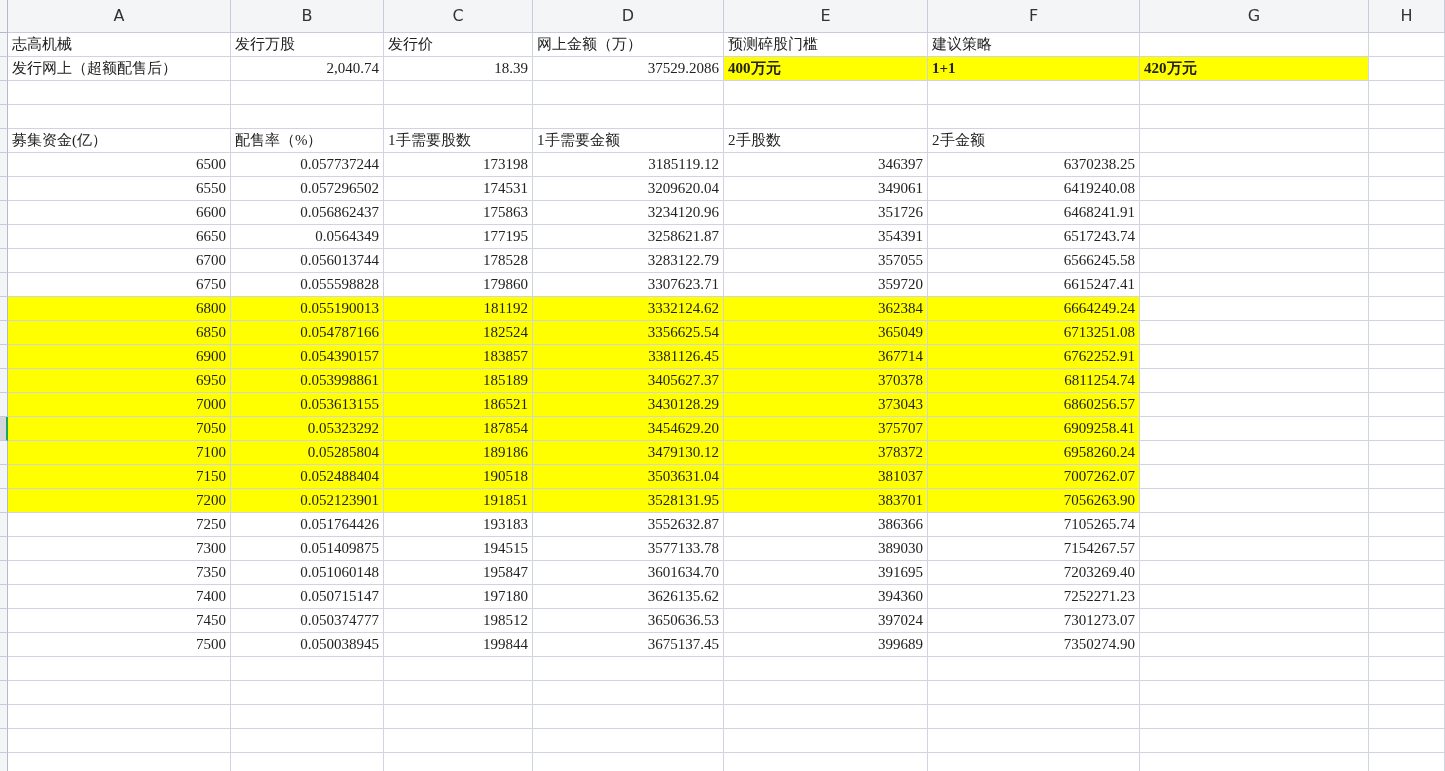 The height and width of the screenshot is (771, 1445). What do you see at coordinates (1034, 549) in the screenshot?
I see `table-cell: 7154267.57` at bounding box center [1034, 549].